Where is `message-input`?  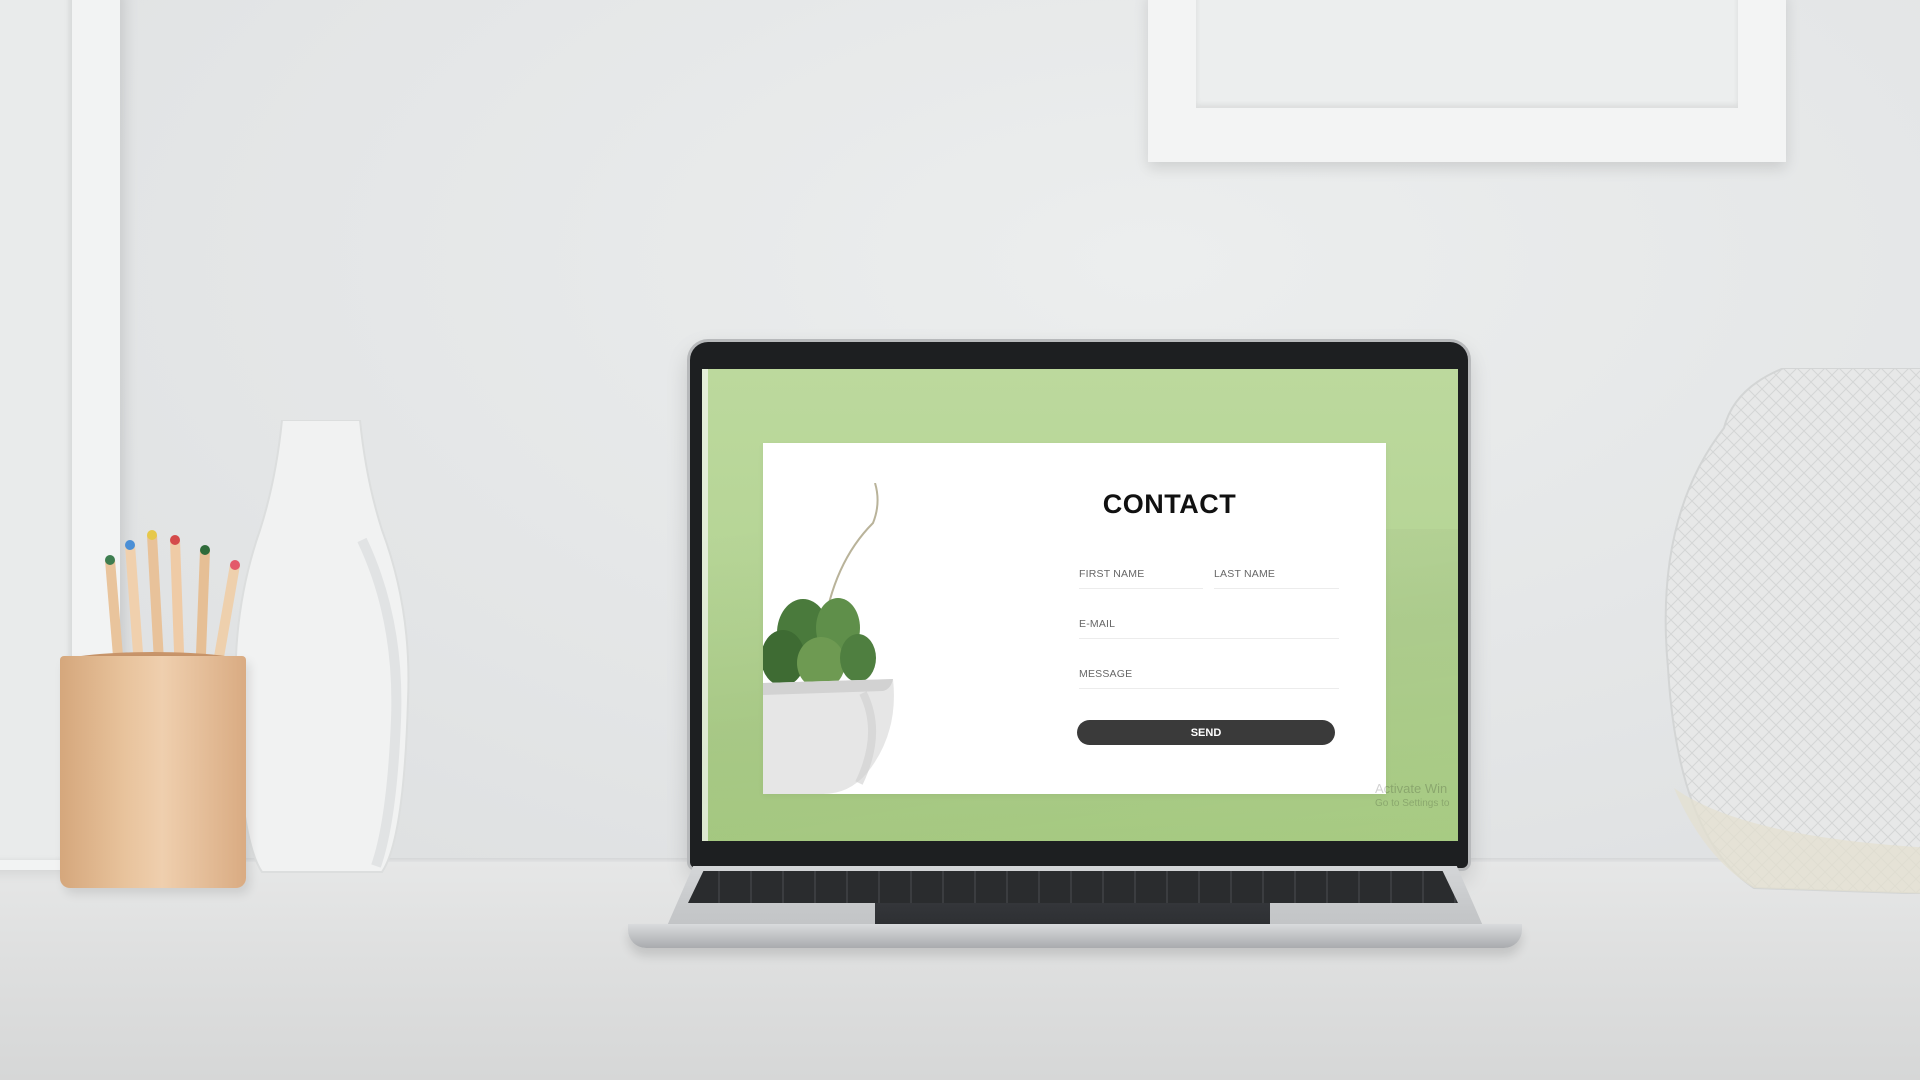 message-input is located at coordinates (1209, 674).